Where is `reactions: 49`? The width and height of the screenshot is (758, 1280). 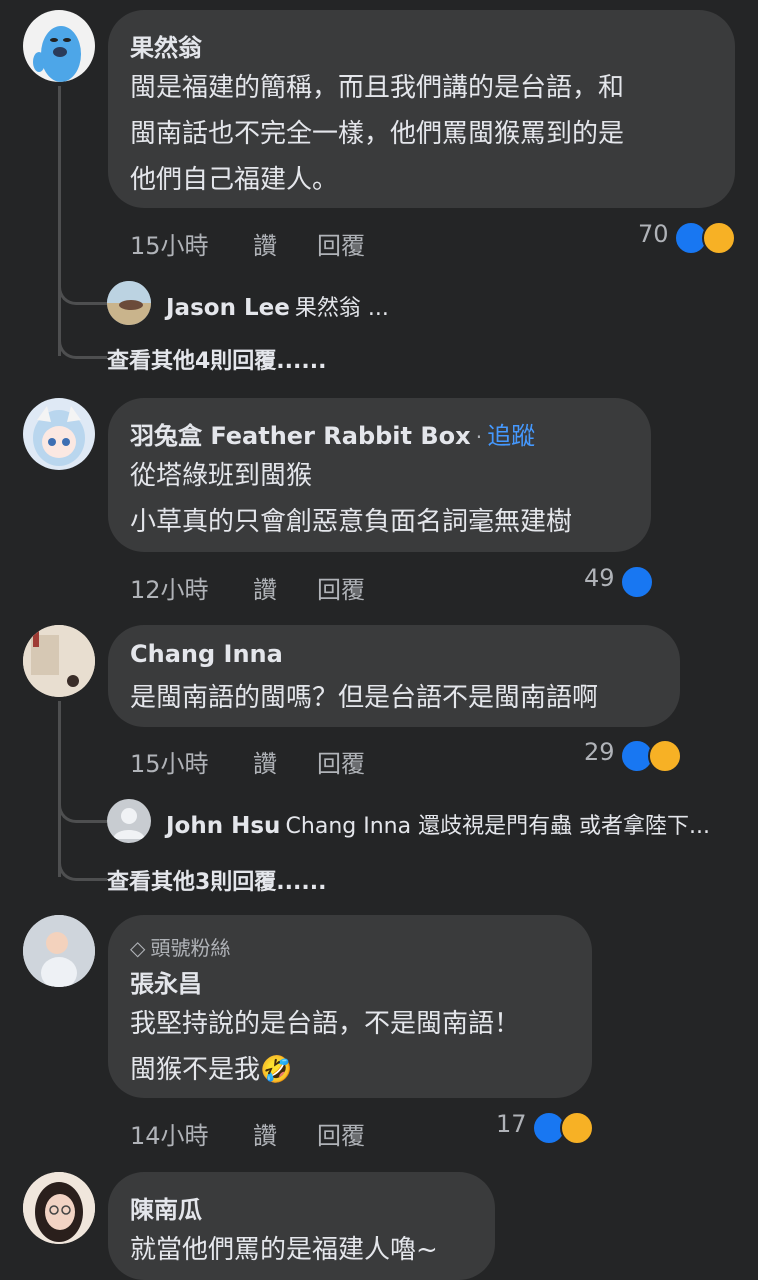 reactions: 49 is located at coordinates (619, 581).